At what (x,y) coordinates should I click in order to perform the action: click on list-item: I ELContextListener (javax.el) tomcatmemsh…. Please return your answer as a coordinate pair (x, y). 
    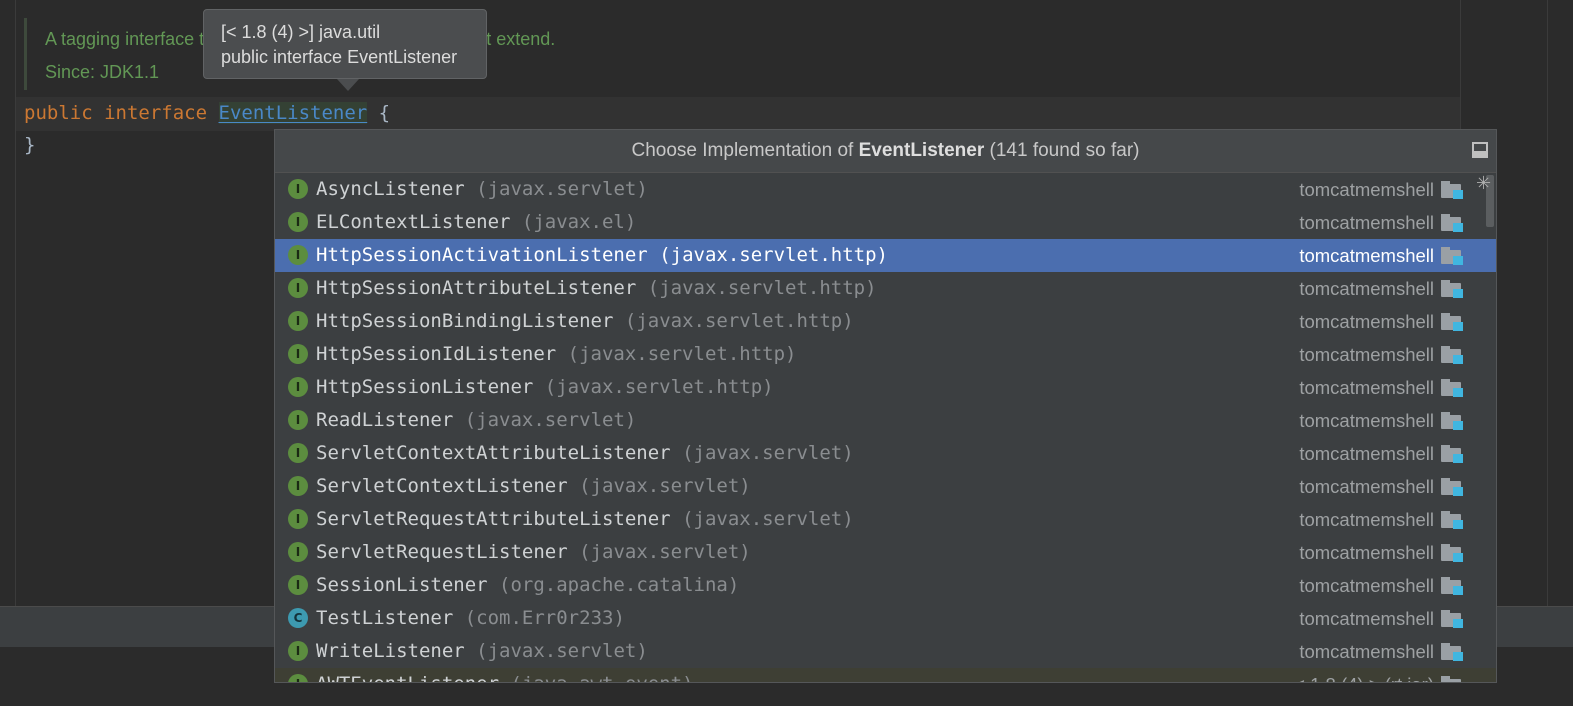
    Looking at the image, I should click on (885, 222).